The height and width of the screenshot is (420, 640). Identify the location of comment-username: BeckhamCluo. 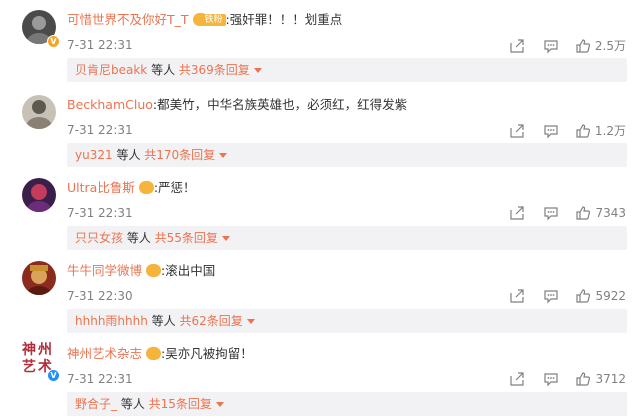
(110, 104).